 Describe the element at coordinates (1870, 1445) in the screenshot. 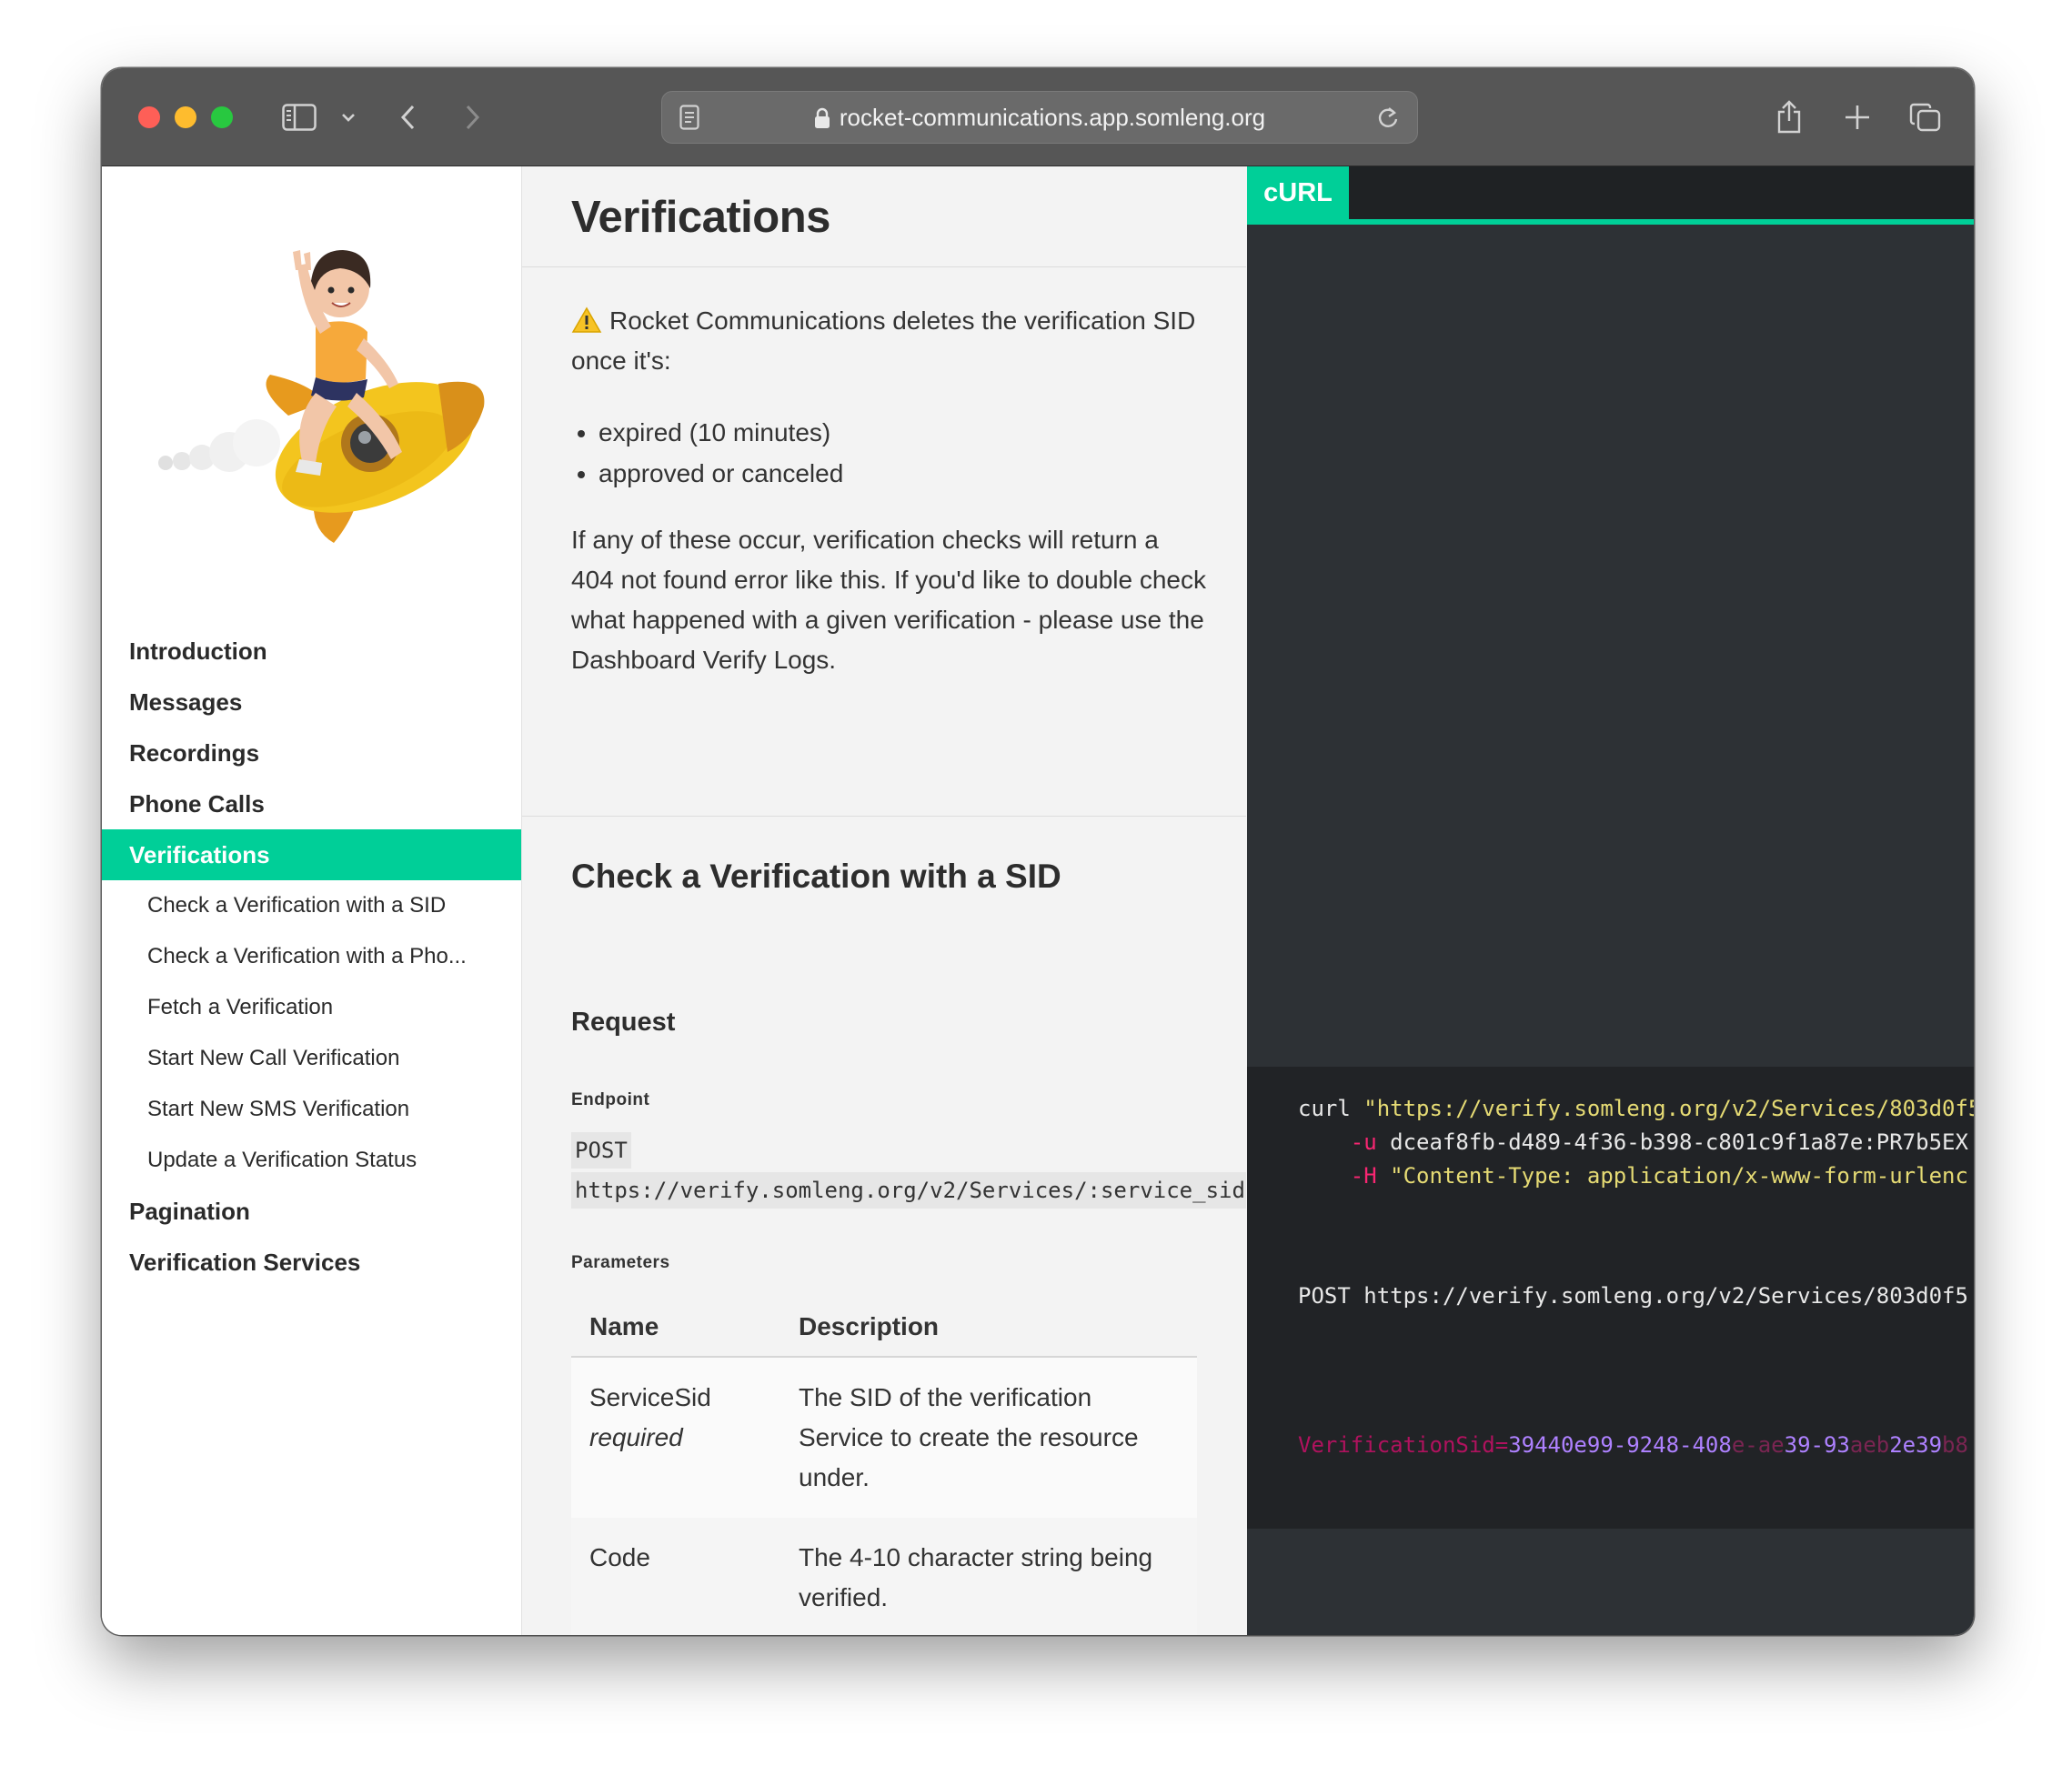

I see `code-token: aeb` at that location.